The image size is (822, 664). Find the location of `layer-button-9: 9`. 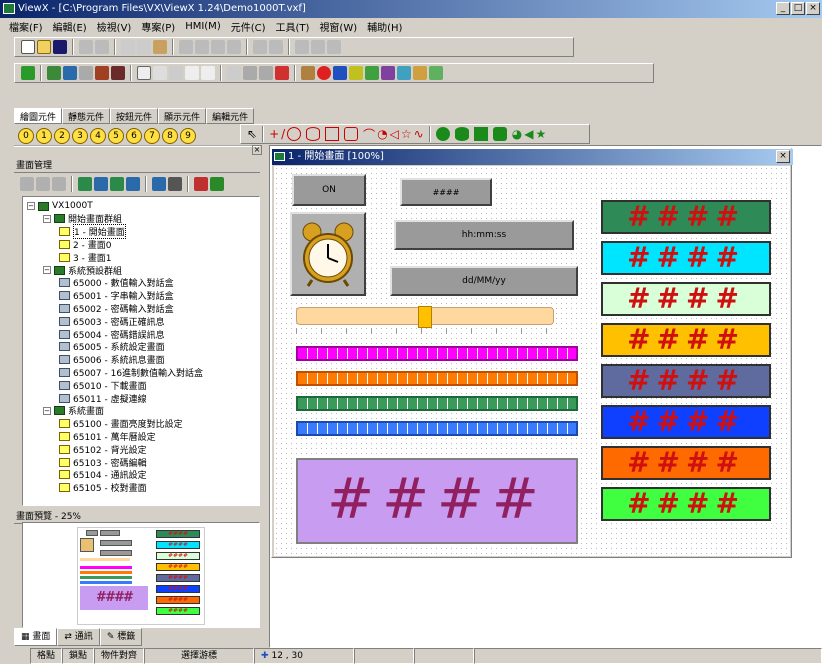

layer-button-9: 9 is located at coordinates (188, 136).